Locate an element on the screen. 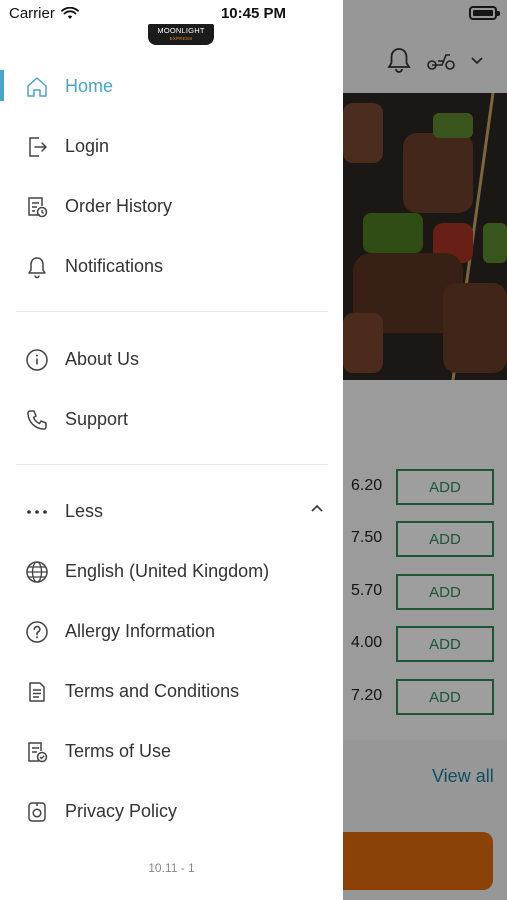 The image size is (507, 900). menu-item-privacy-policy: Privacy Policy is located at coordinates (171, 811).